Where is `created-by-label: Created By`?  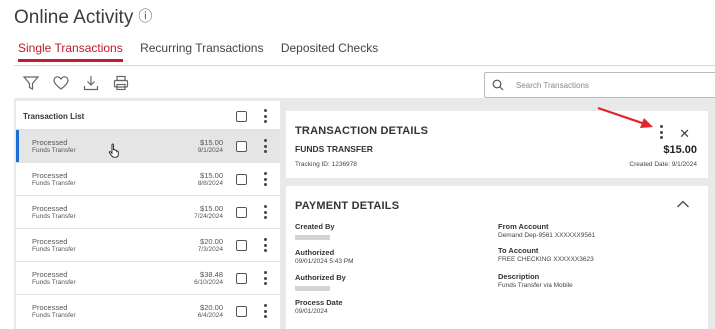 created-by-label: Created By is located at coordinates (315, 226).